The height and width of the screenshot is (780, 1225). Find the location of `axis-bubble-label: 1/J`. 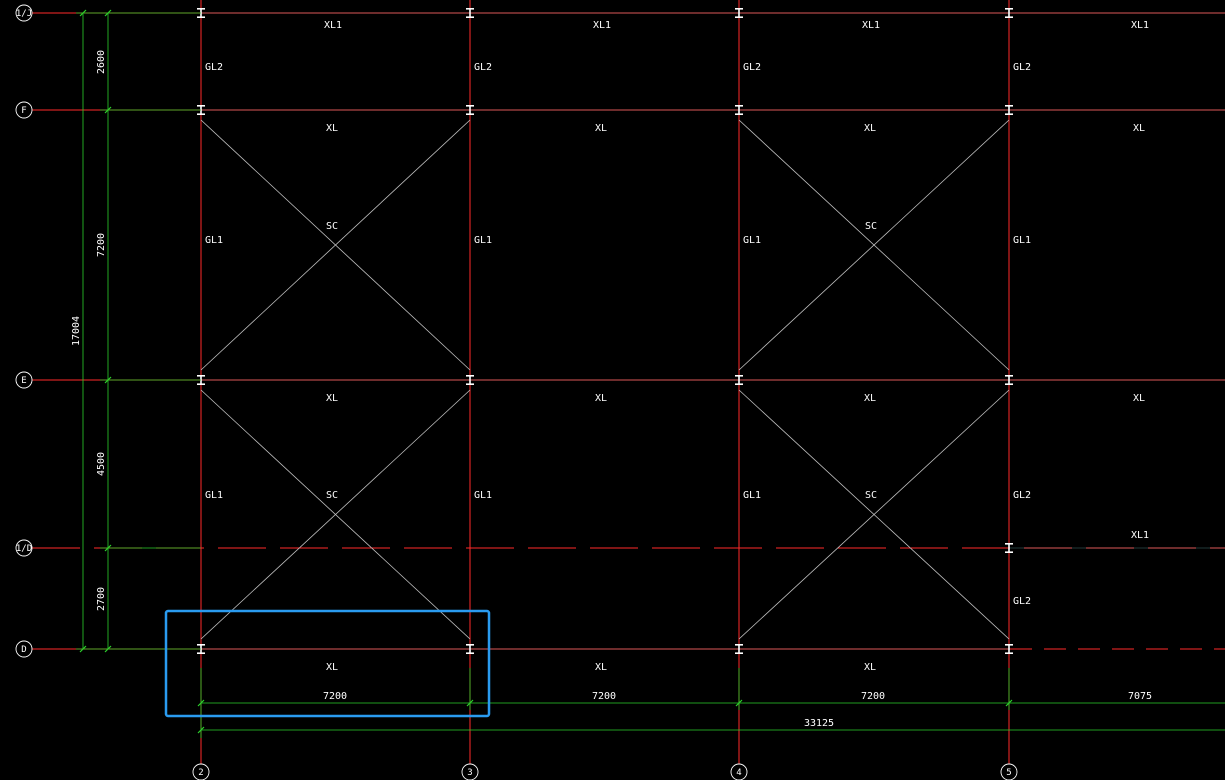

axis-bubble-label: 1/J is located at coordinates (24, 14).